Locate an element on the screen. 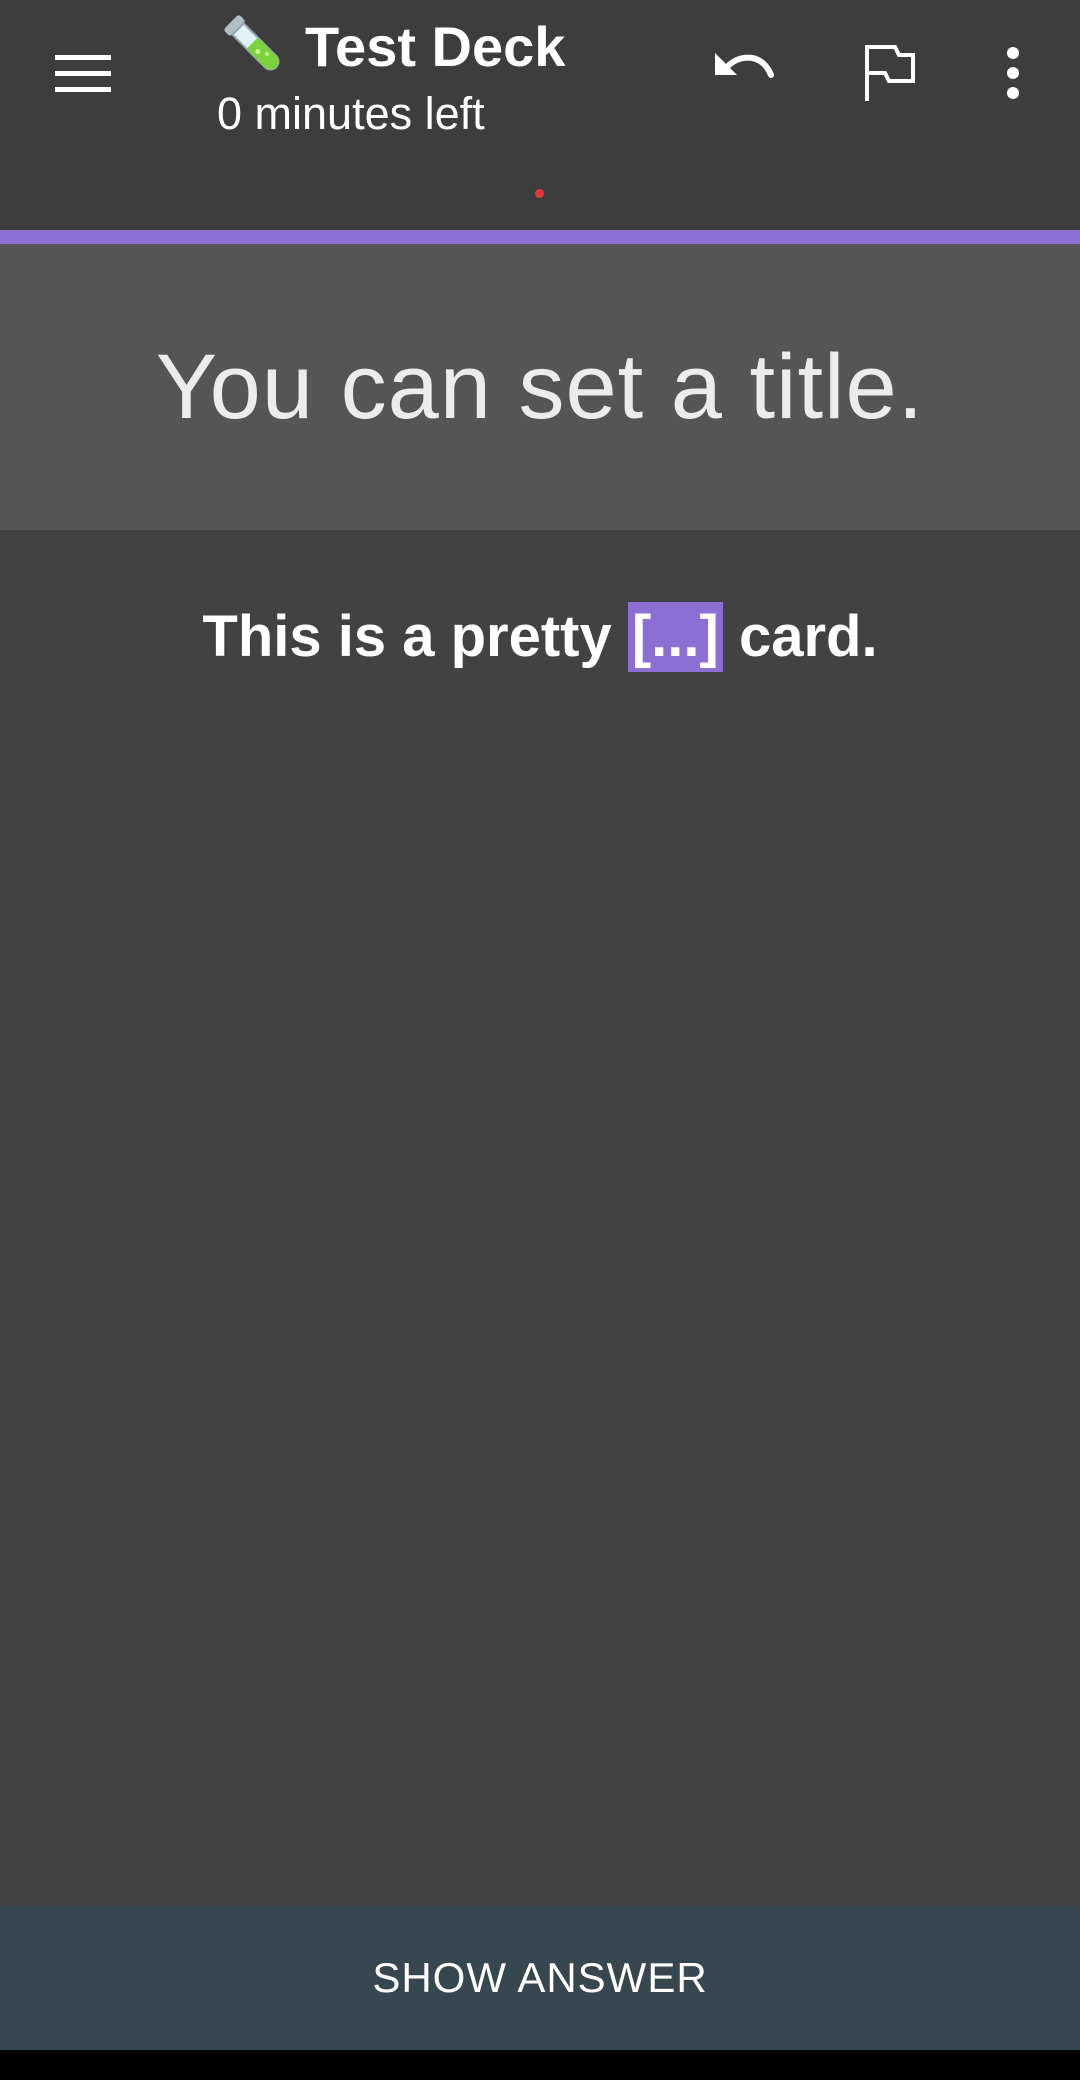 The height and width of the screenshot is (2080, 1080). flag-icon is located at coordinates (890, 73).